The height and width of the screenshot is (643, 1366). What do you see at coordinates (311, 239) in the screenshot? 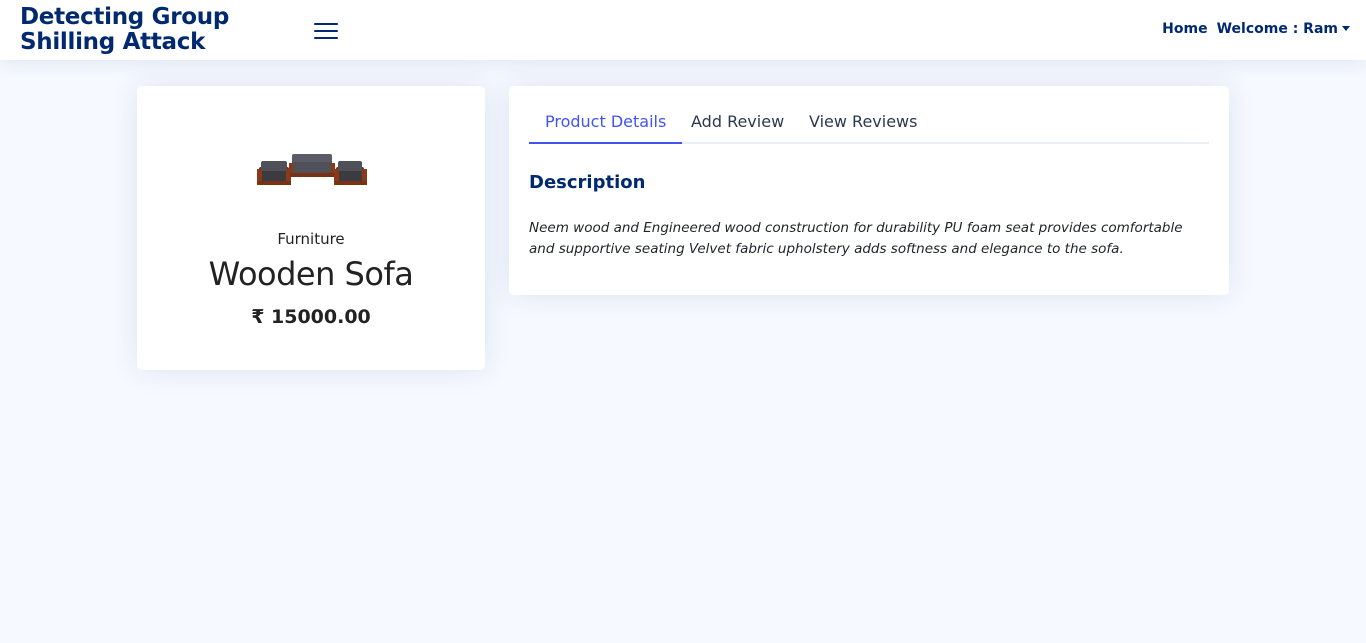
I see `product-category: Furniture` at bounding box center [311, 239].